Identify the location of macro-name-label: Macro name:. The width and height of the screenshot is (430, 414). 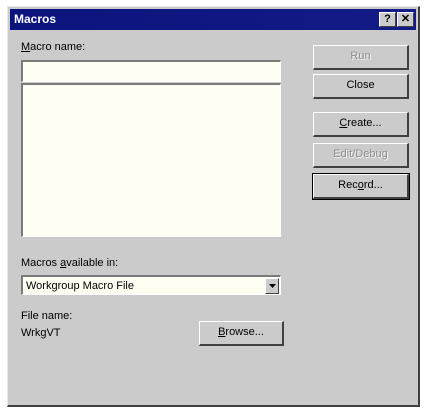
(53, 47).